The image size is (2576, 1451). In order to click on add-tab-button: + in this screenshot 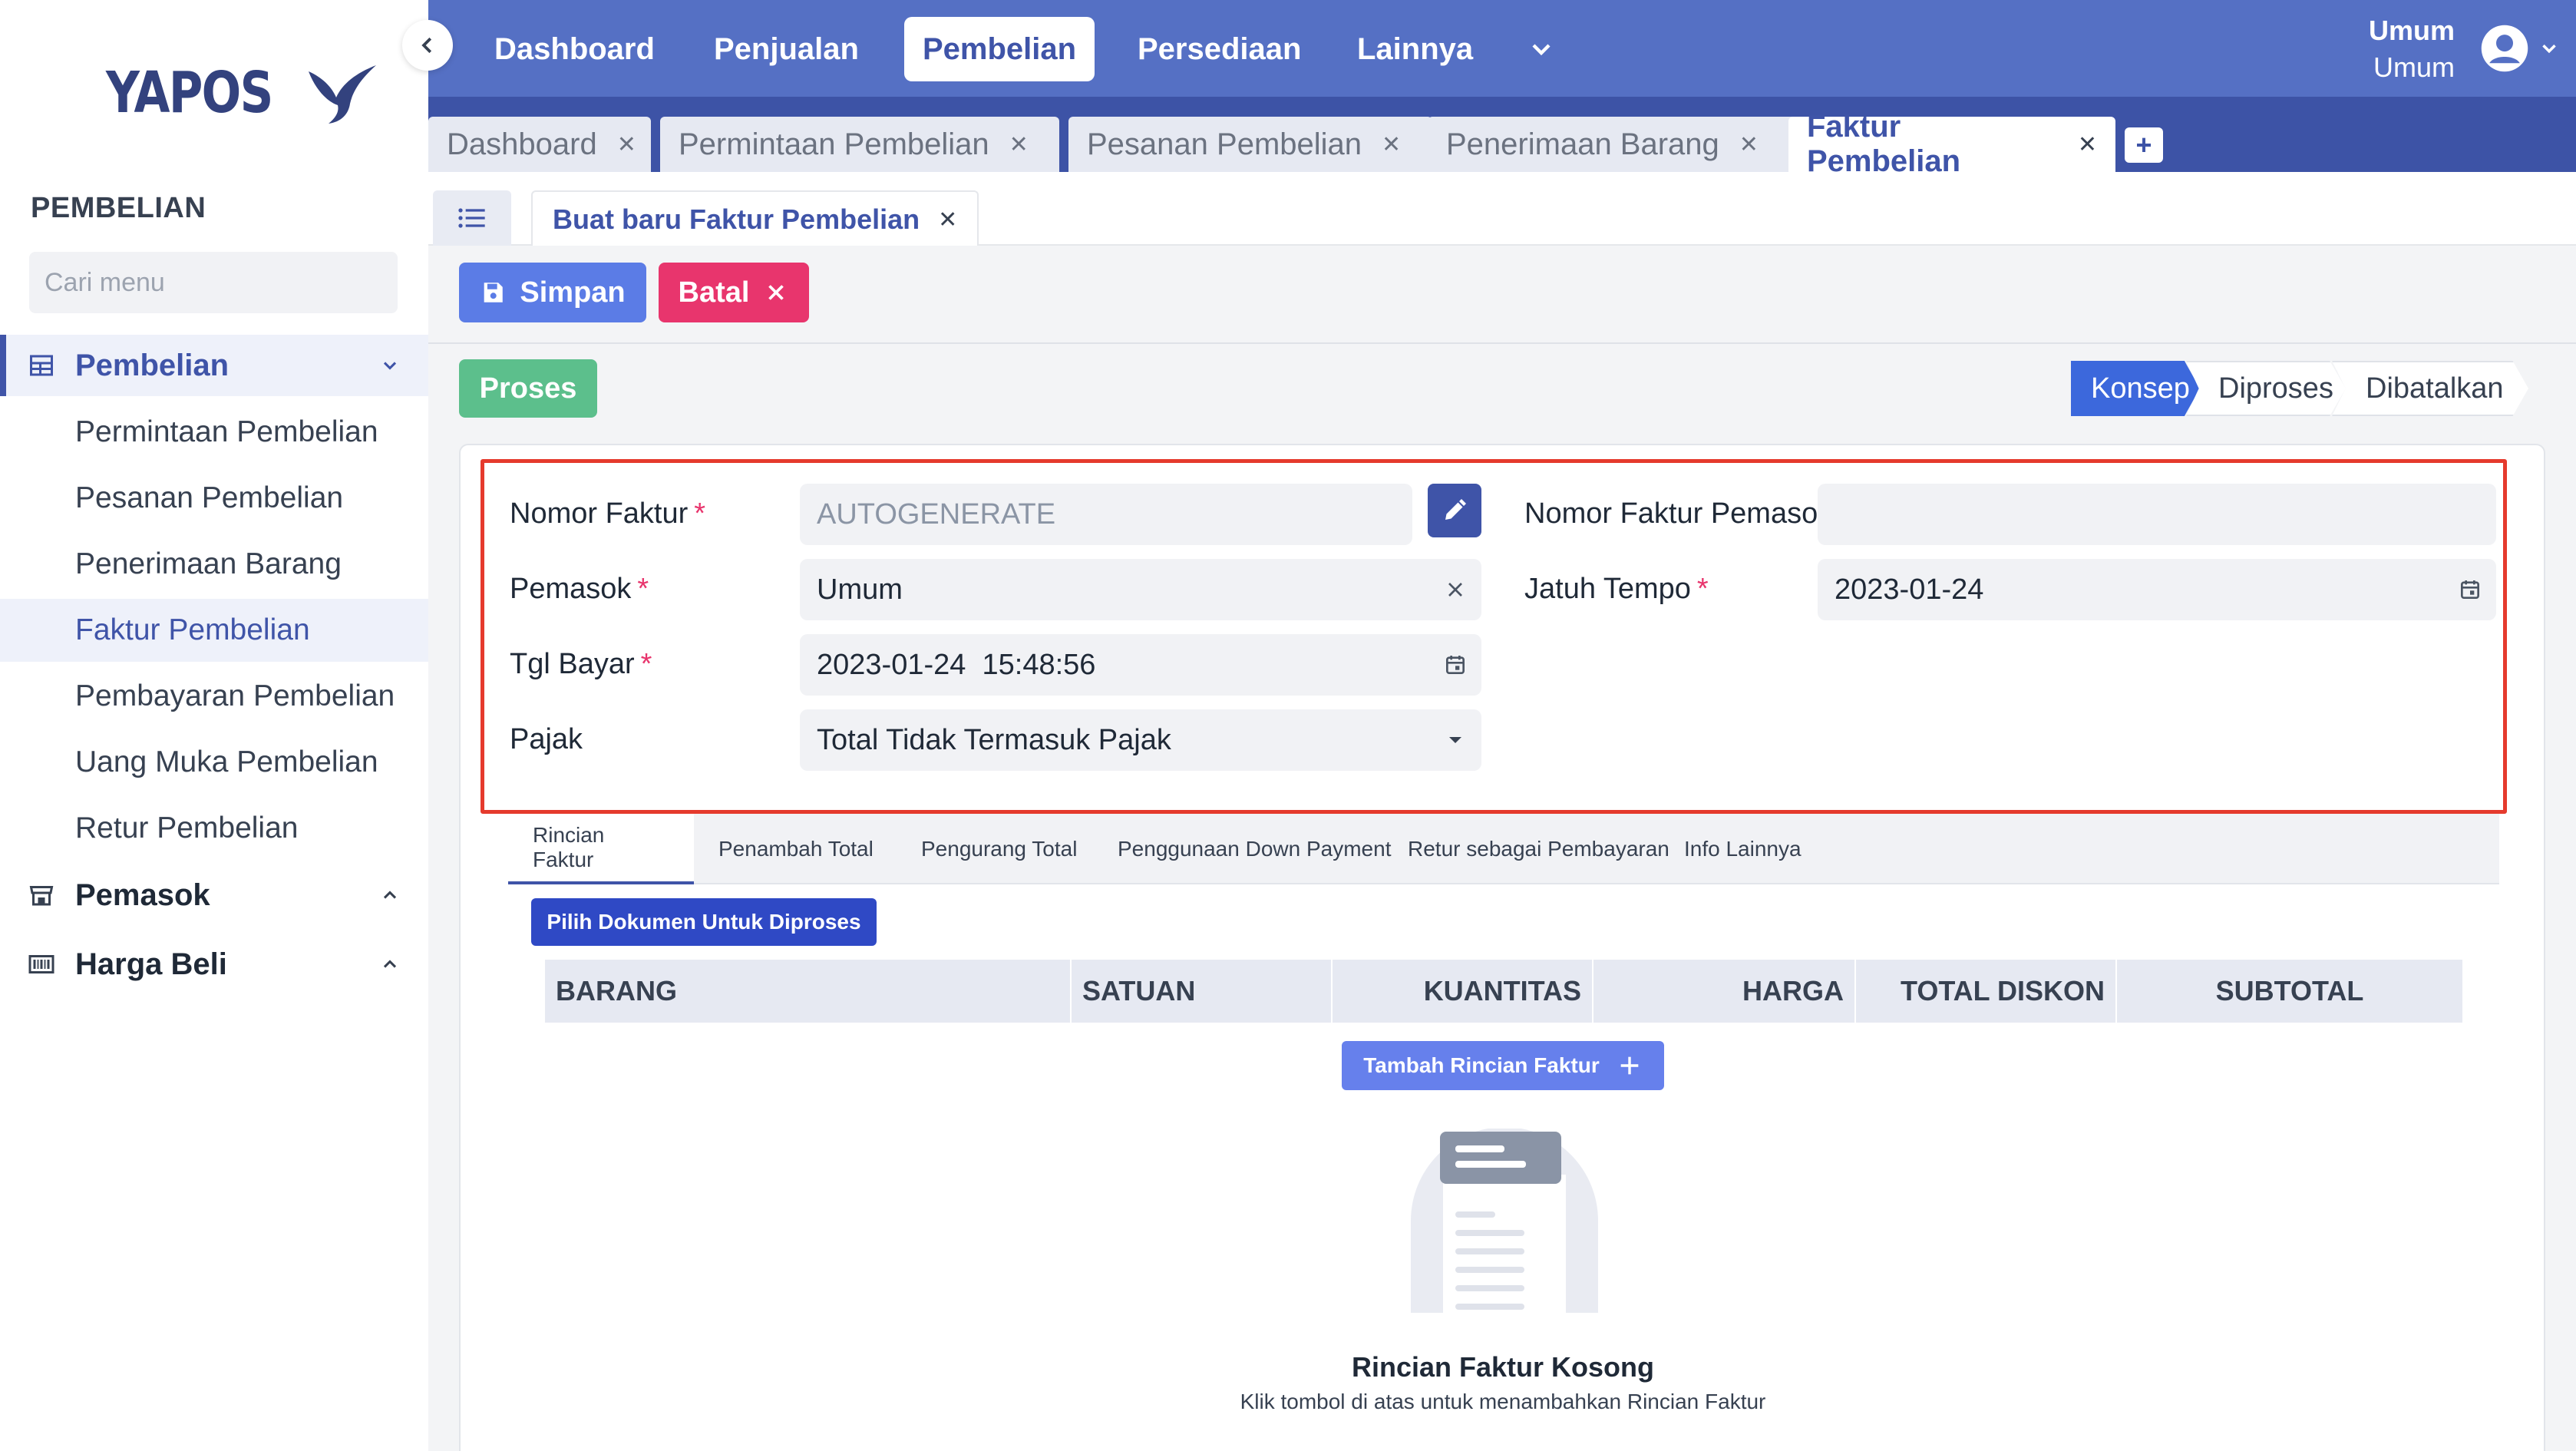, I will do `click(2144, 145)`.